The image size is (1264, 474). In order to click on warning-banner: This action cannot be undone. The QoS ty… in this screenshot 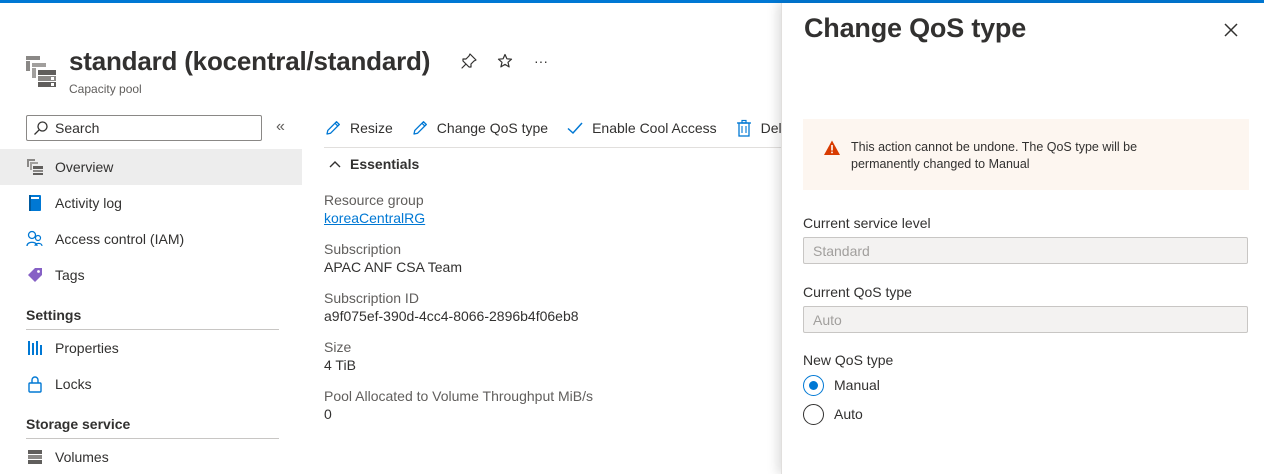, I will do `click(1026, 154)`.